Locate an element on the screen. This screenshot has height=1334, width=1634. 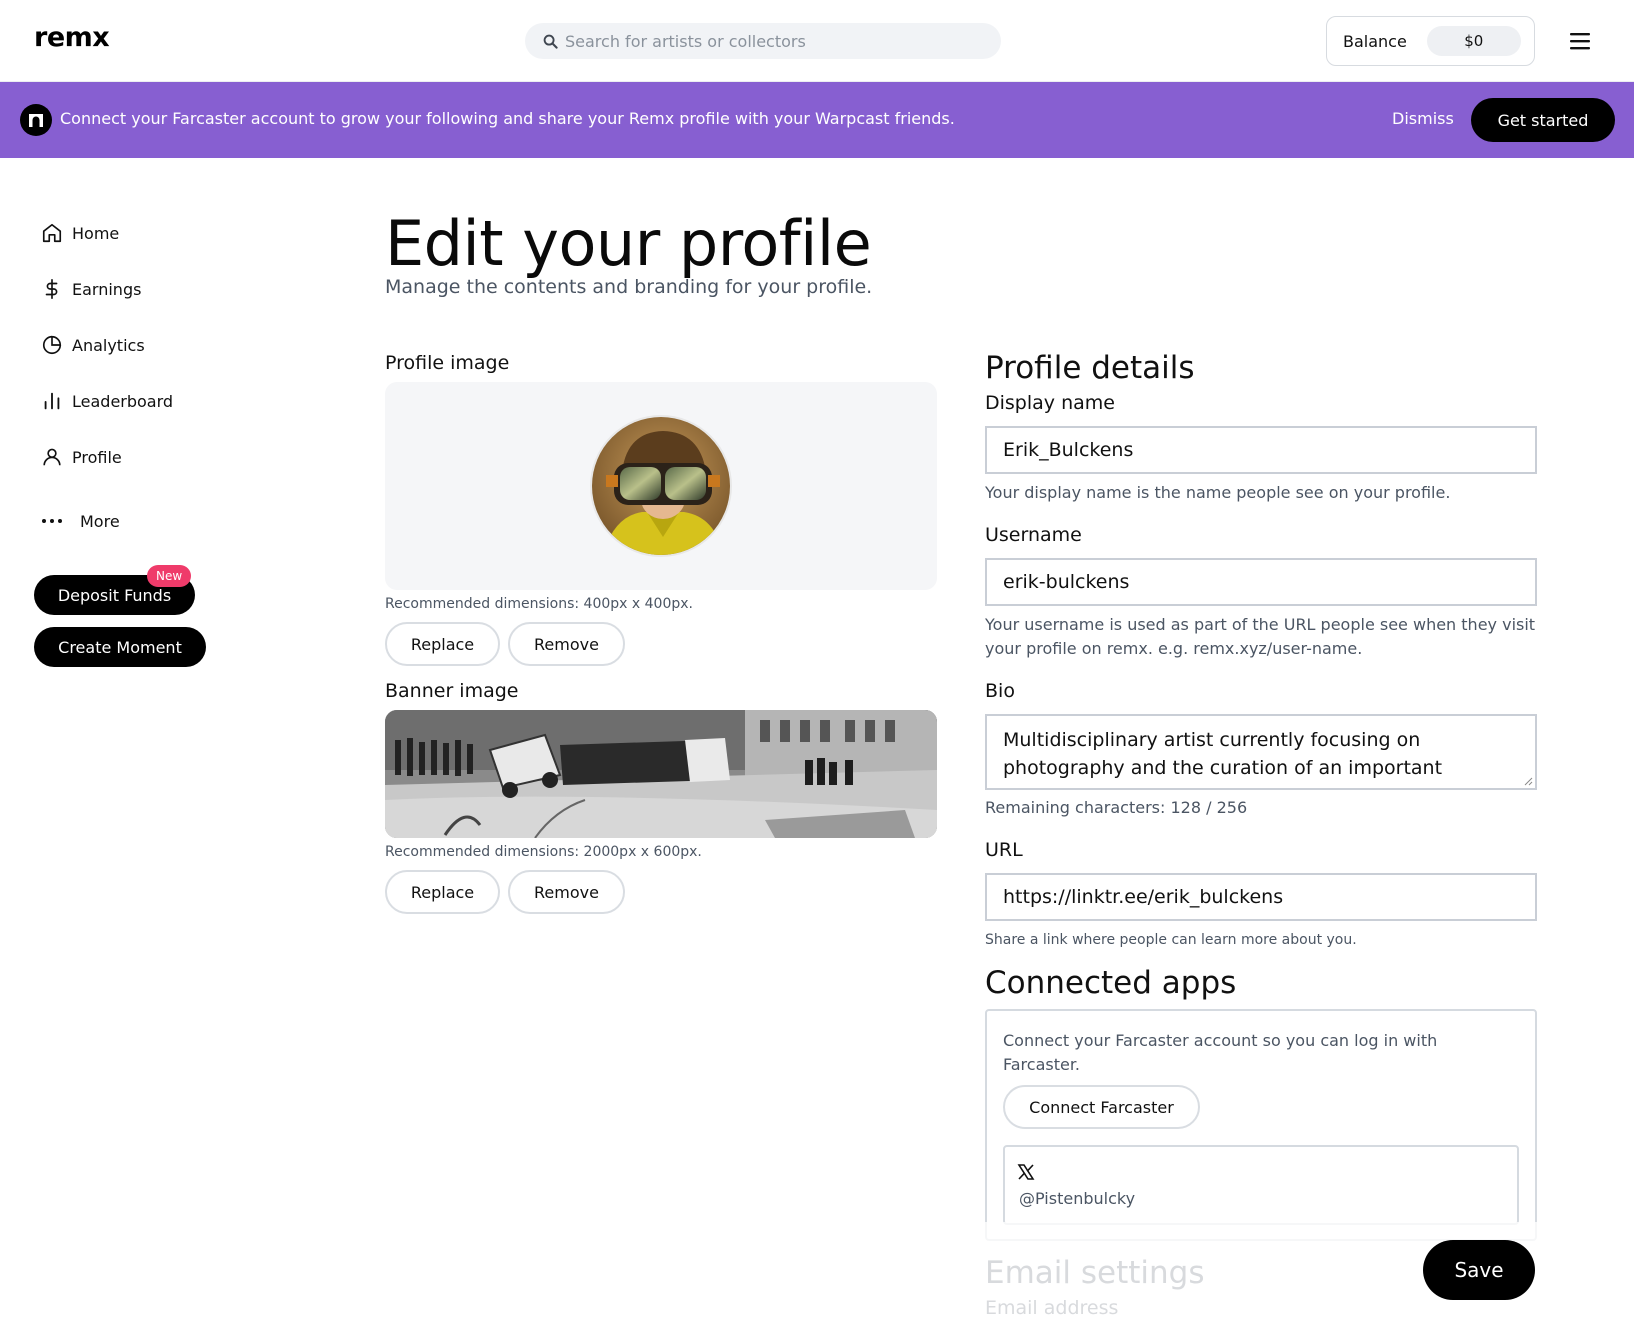
balance-value: $0 is located at coordinates (1473, 41).